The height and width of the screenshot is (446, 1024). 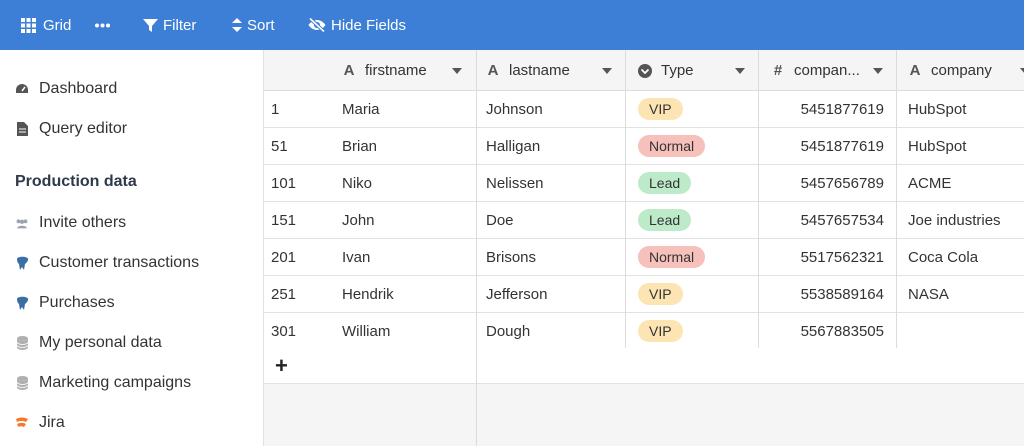 What do you see at coordinates (301, 331) in the screenshot?
I see `cell-id: 301` at bounding box center [301, 331].